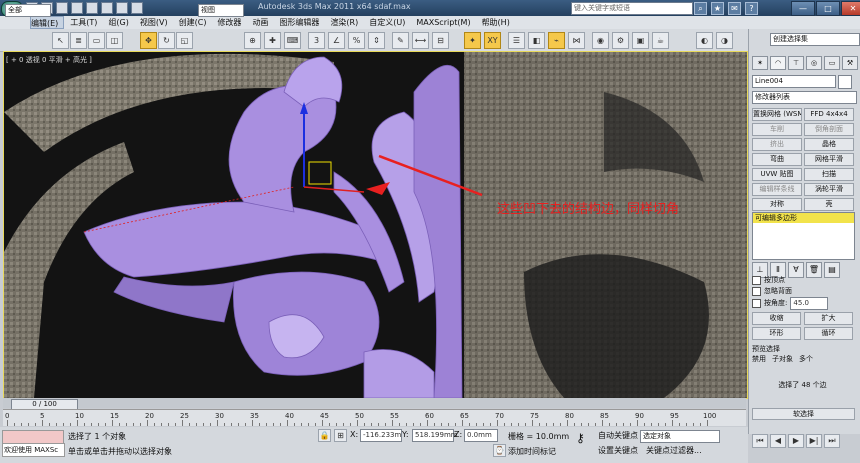 The width and height of the screenshot is (860, 463). What do you see at coordinates (580, 438) in the screenshot?
I see `key-icon: ⚷` at bounding box center [580, 438].